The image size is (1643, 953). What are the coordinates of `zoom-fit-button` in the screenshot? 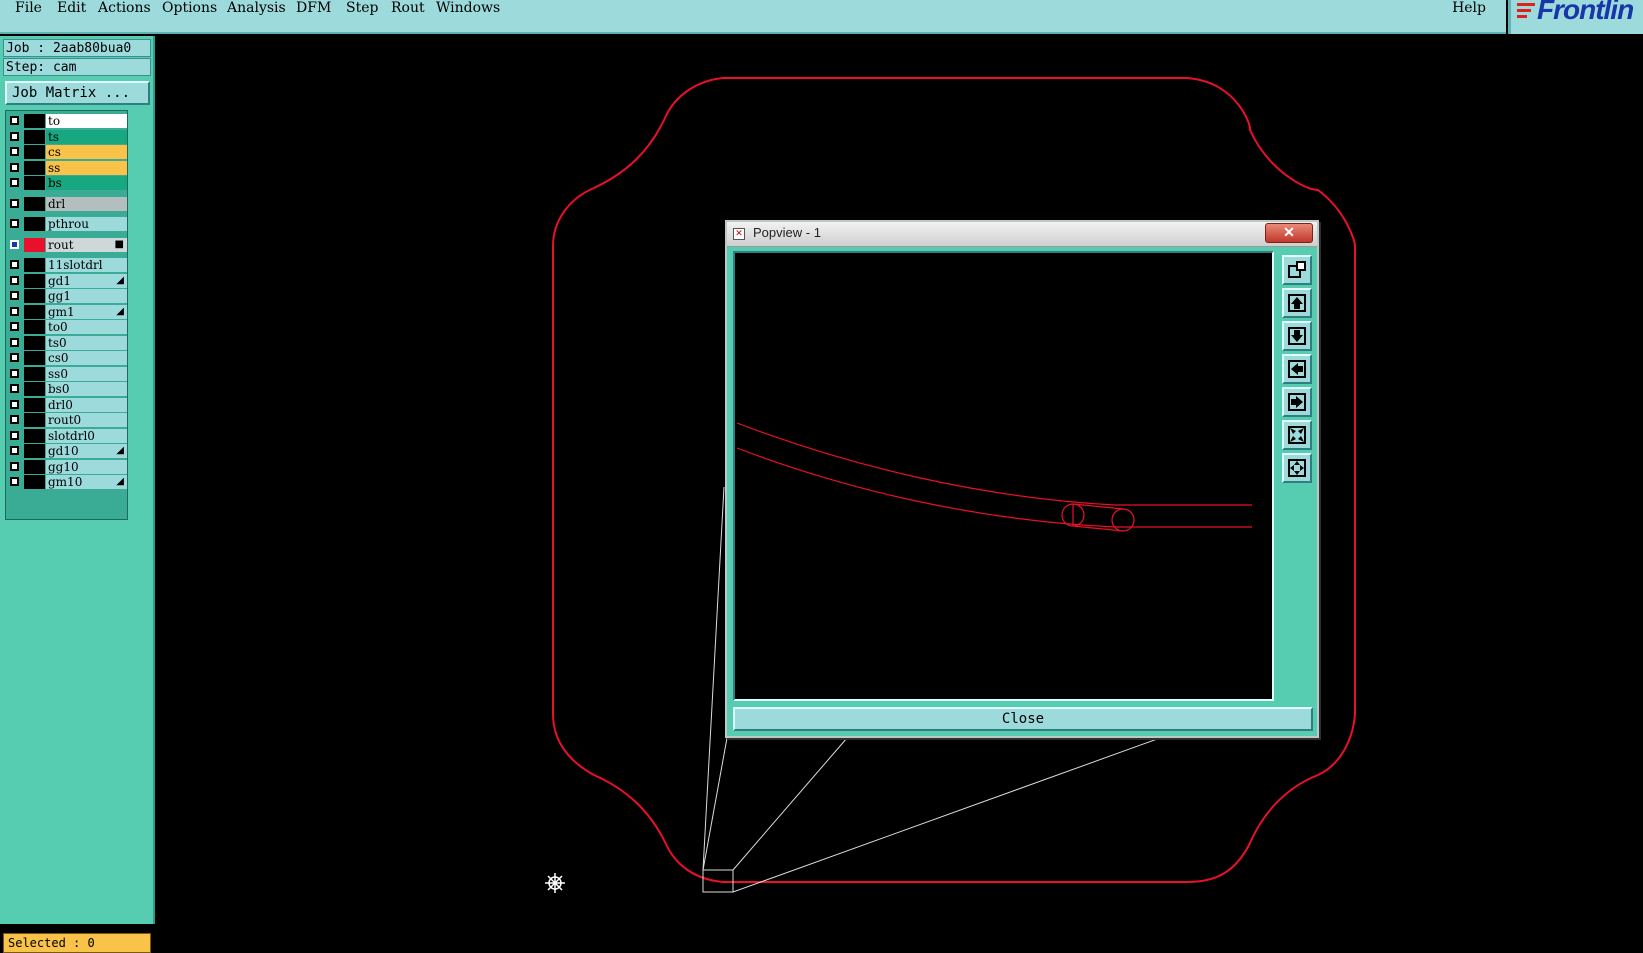 It's located at (1297, 435).